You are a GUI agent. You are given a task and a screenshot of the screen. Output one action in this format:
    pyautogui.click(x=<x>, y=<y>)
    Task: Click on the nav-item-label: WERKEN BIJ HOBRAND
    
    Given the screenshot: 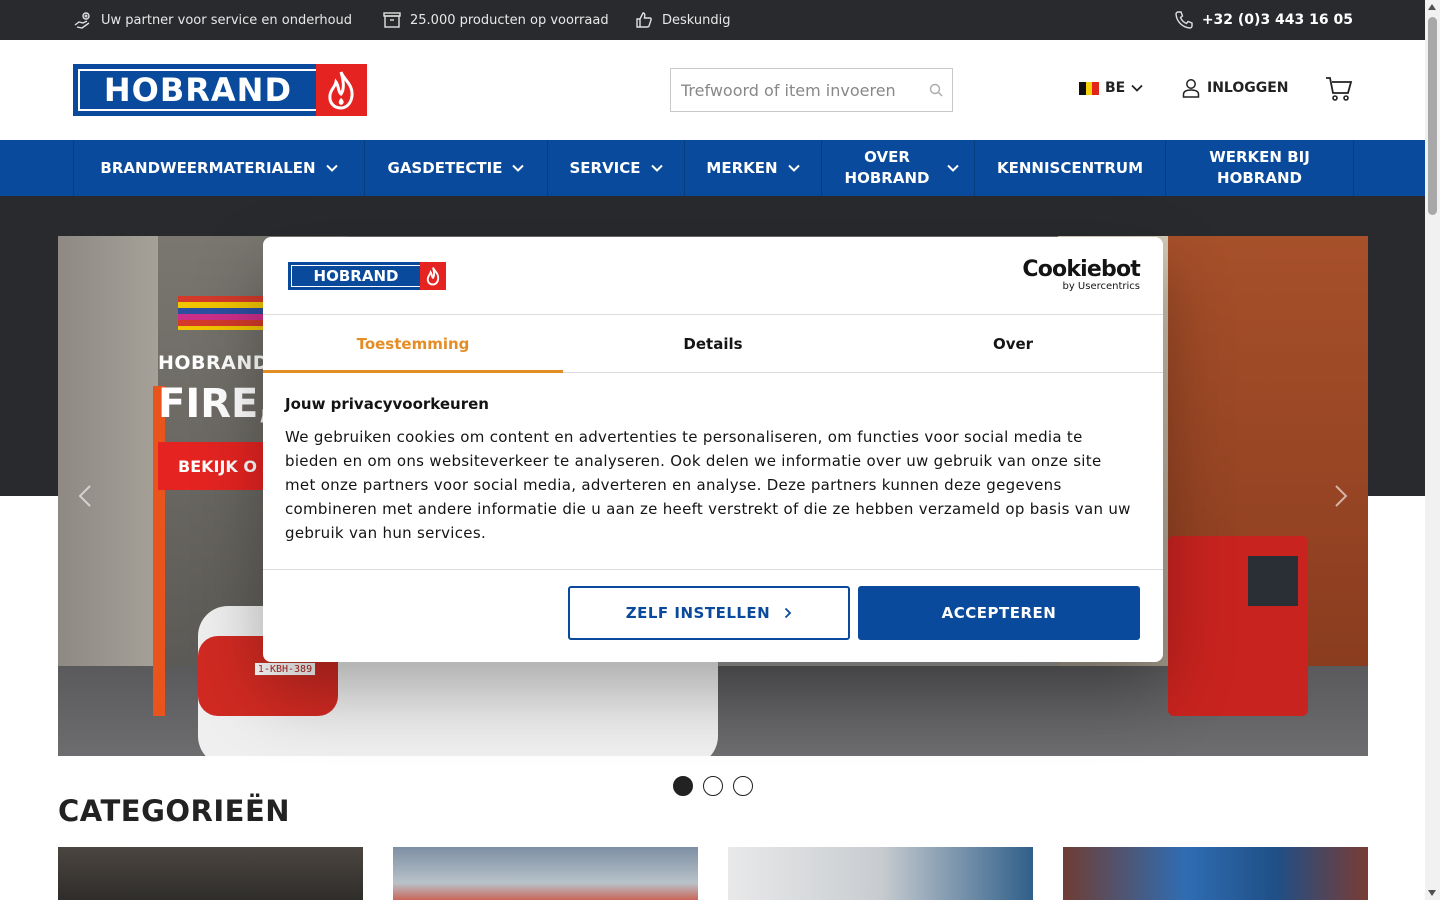 What is the action you would take?
    pyautogui.click(x=1259, y=167)
    